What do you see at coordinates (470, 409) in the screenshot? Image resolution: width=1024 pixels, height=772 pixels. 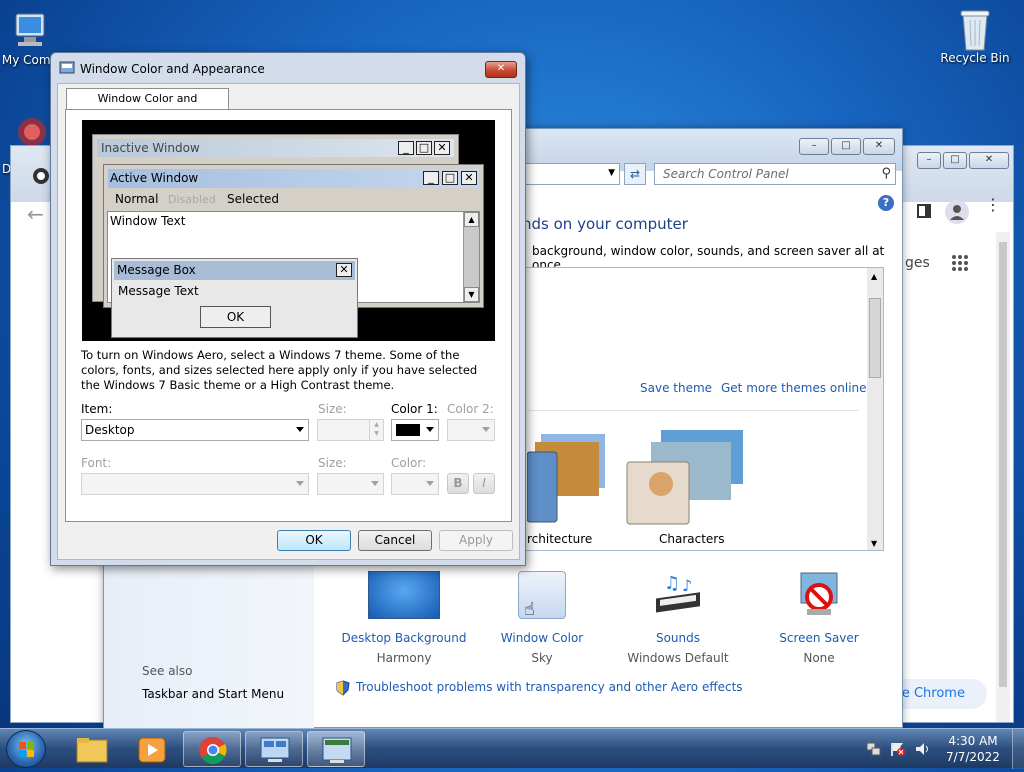 I see `color2-label: Color 2:` at bounding box center [470, 409].